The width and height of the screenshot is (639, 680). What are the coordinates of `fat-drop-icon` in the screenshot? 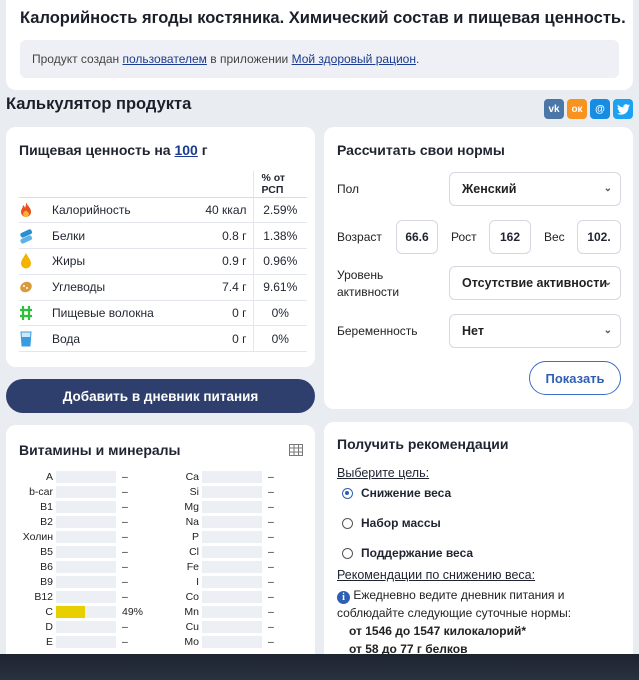 It's located at (26, 261).